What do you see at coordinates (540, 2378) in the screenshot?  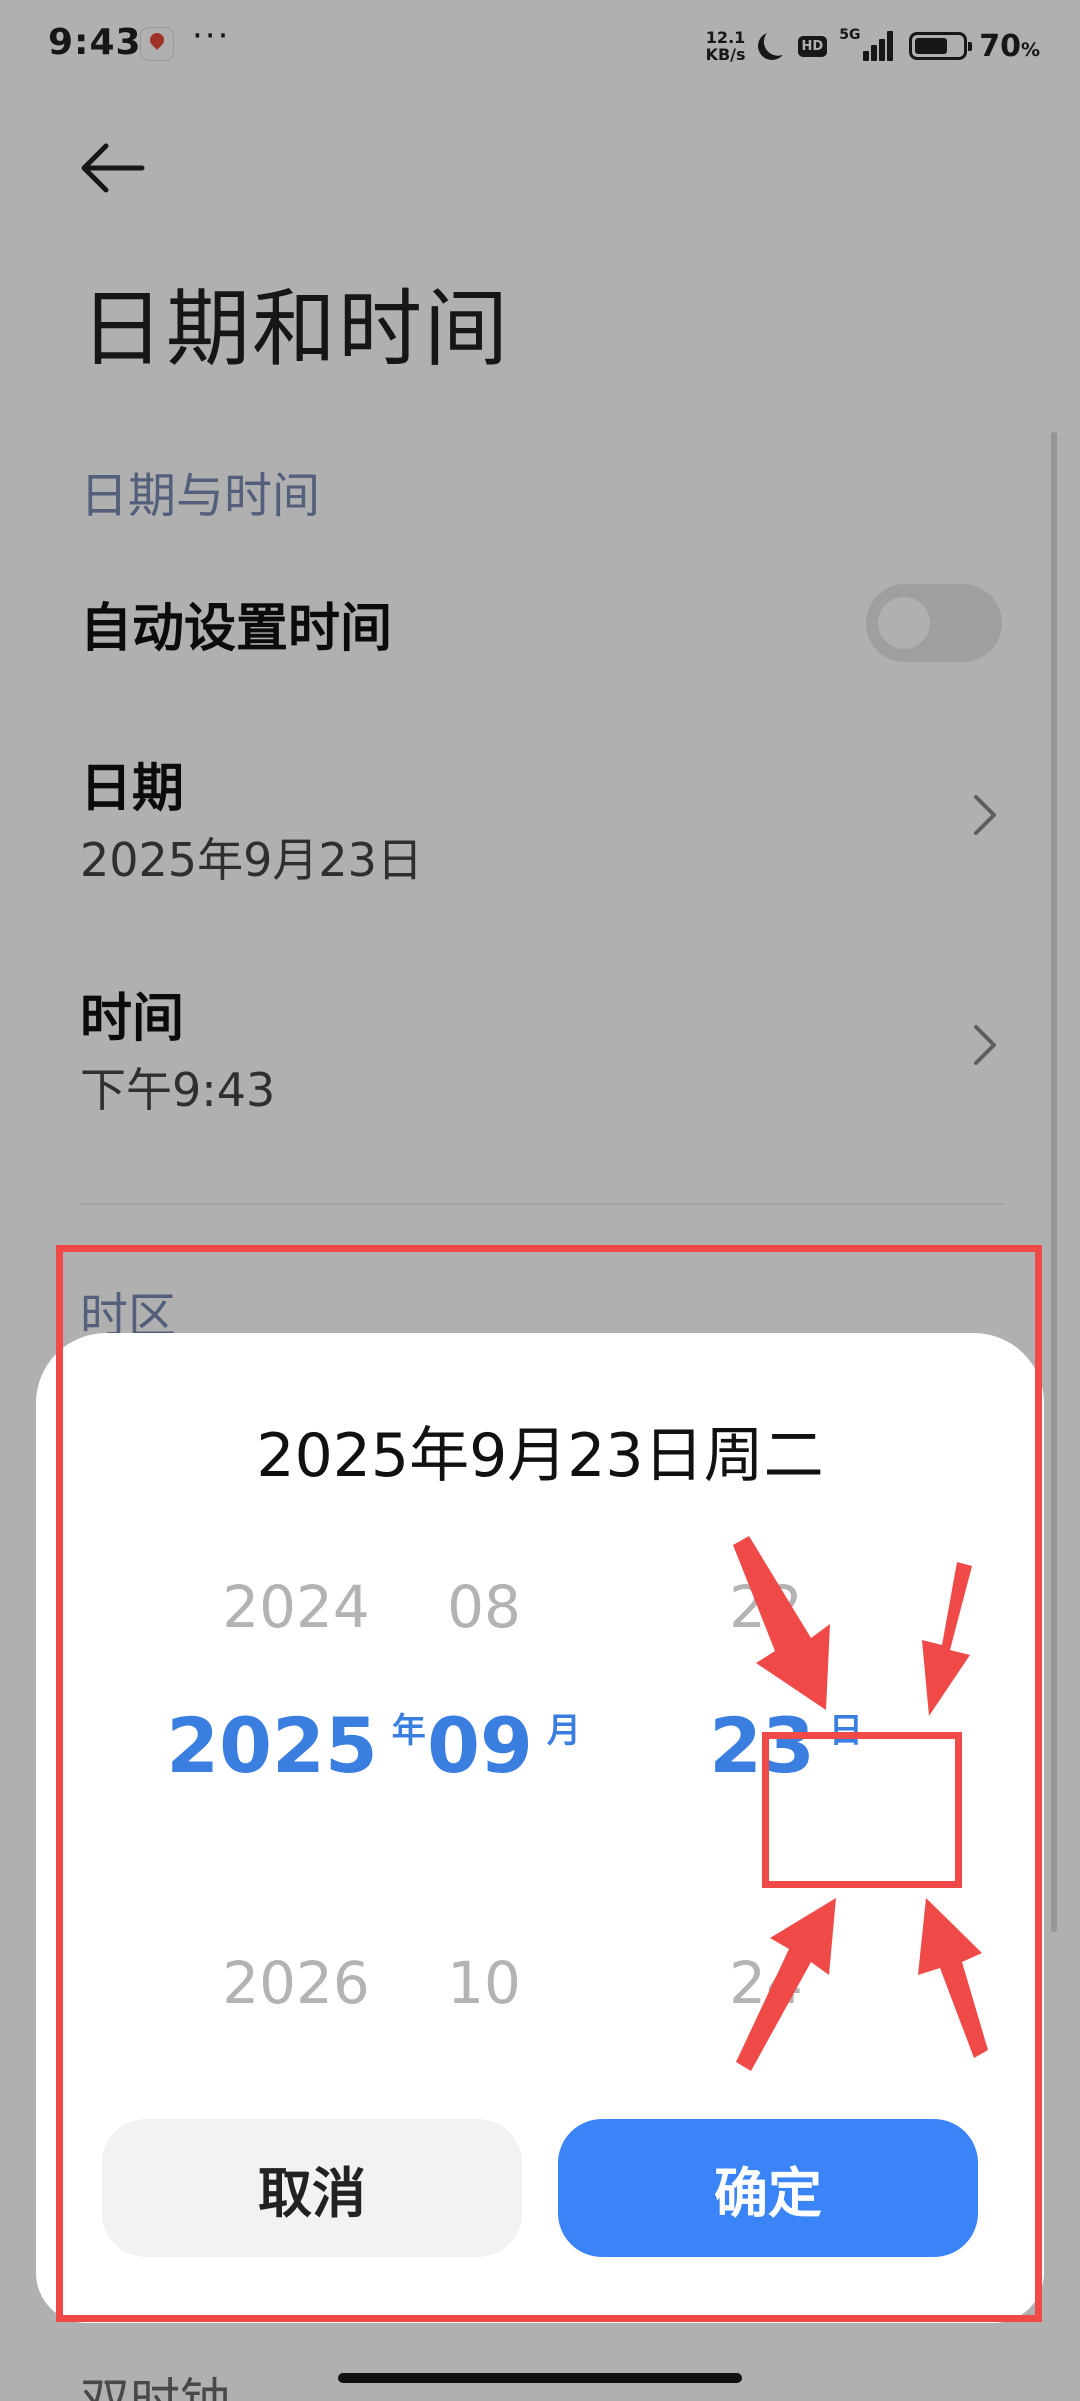 I see `home-indicator` at bounding box center [540, 2378].